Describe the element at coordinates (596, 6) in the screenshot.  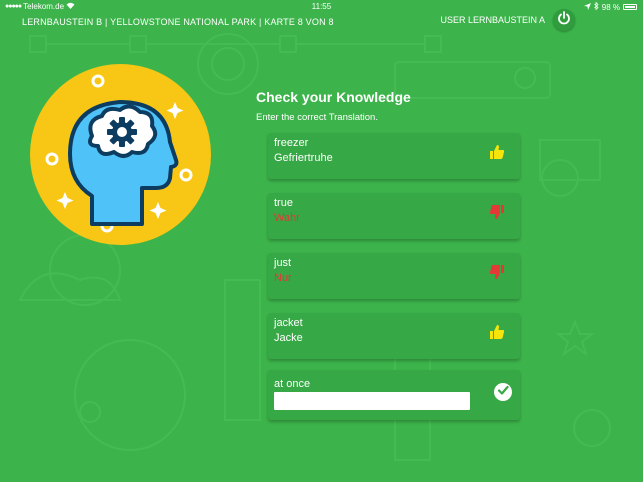
I see `bluetooth-icon` at that location.